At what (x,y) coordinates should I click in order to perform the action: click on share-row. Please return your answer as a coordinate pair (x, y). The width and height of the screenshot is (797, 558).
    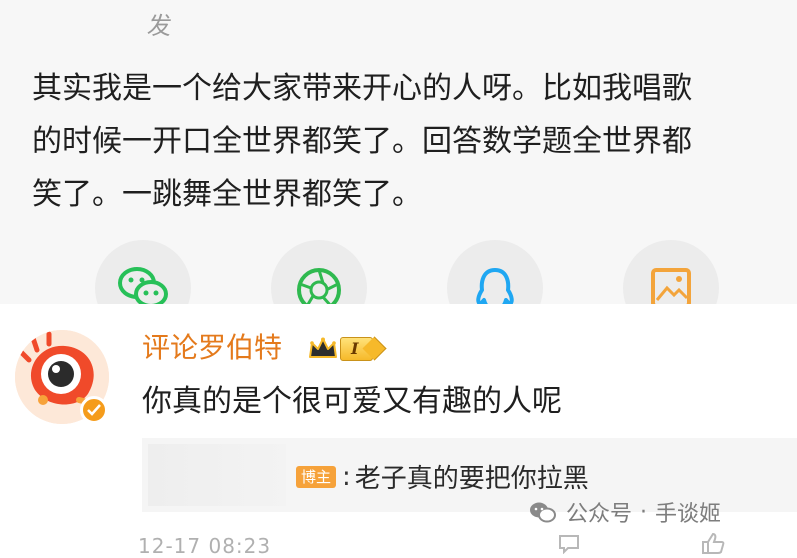
    Looking at the image, I should click on (398, 272).